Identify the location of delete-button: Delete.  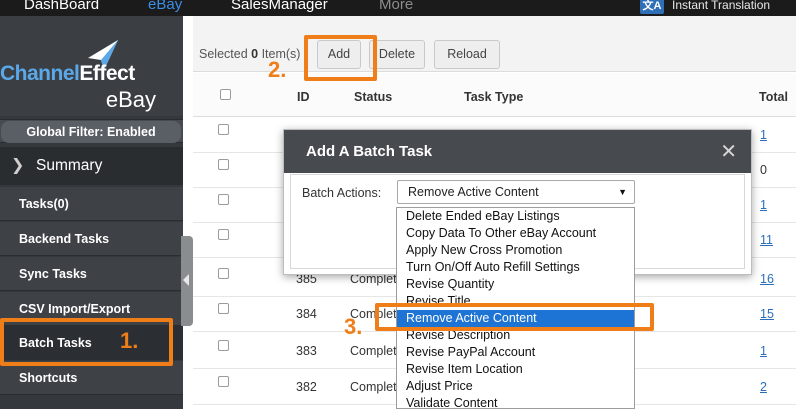
(397, 54).